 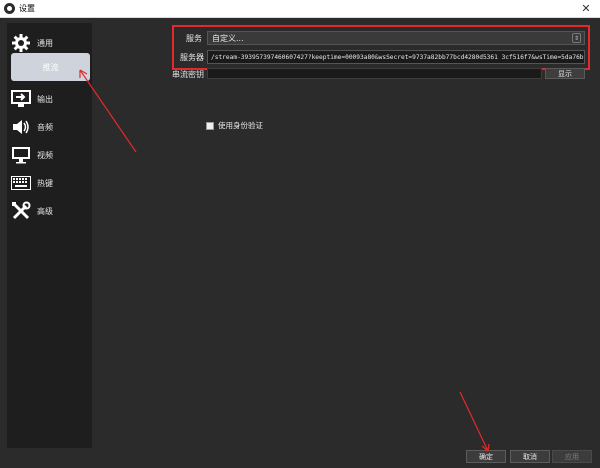 What do you see at coordinates (21, 99) in the screenshot?
I see `output-icon` at bounding box center [21, 99].